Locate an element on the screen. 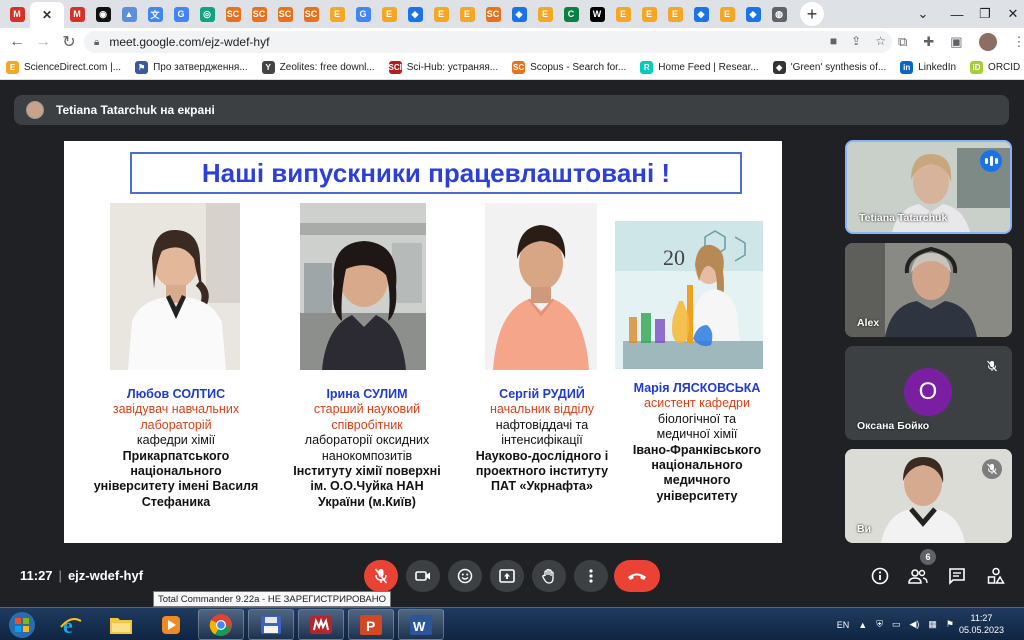  more-options-button is located at coordinates (591, 576).